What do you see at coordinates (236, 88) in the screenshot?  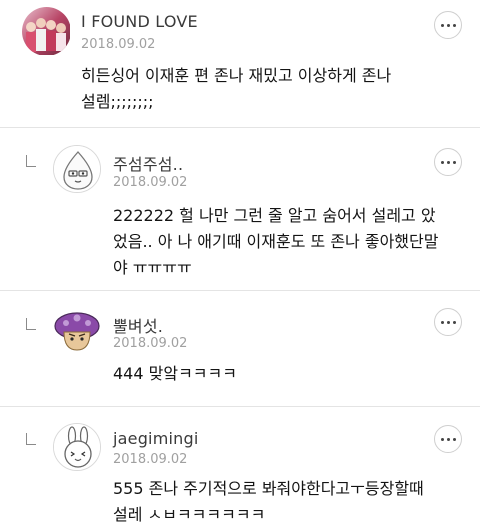 I see `comment-text: 히든싱어 이재훈 편 존나 재밌고 이상하게 존나 설렘;;;;;;;;` at bounding box center [236, 88].